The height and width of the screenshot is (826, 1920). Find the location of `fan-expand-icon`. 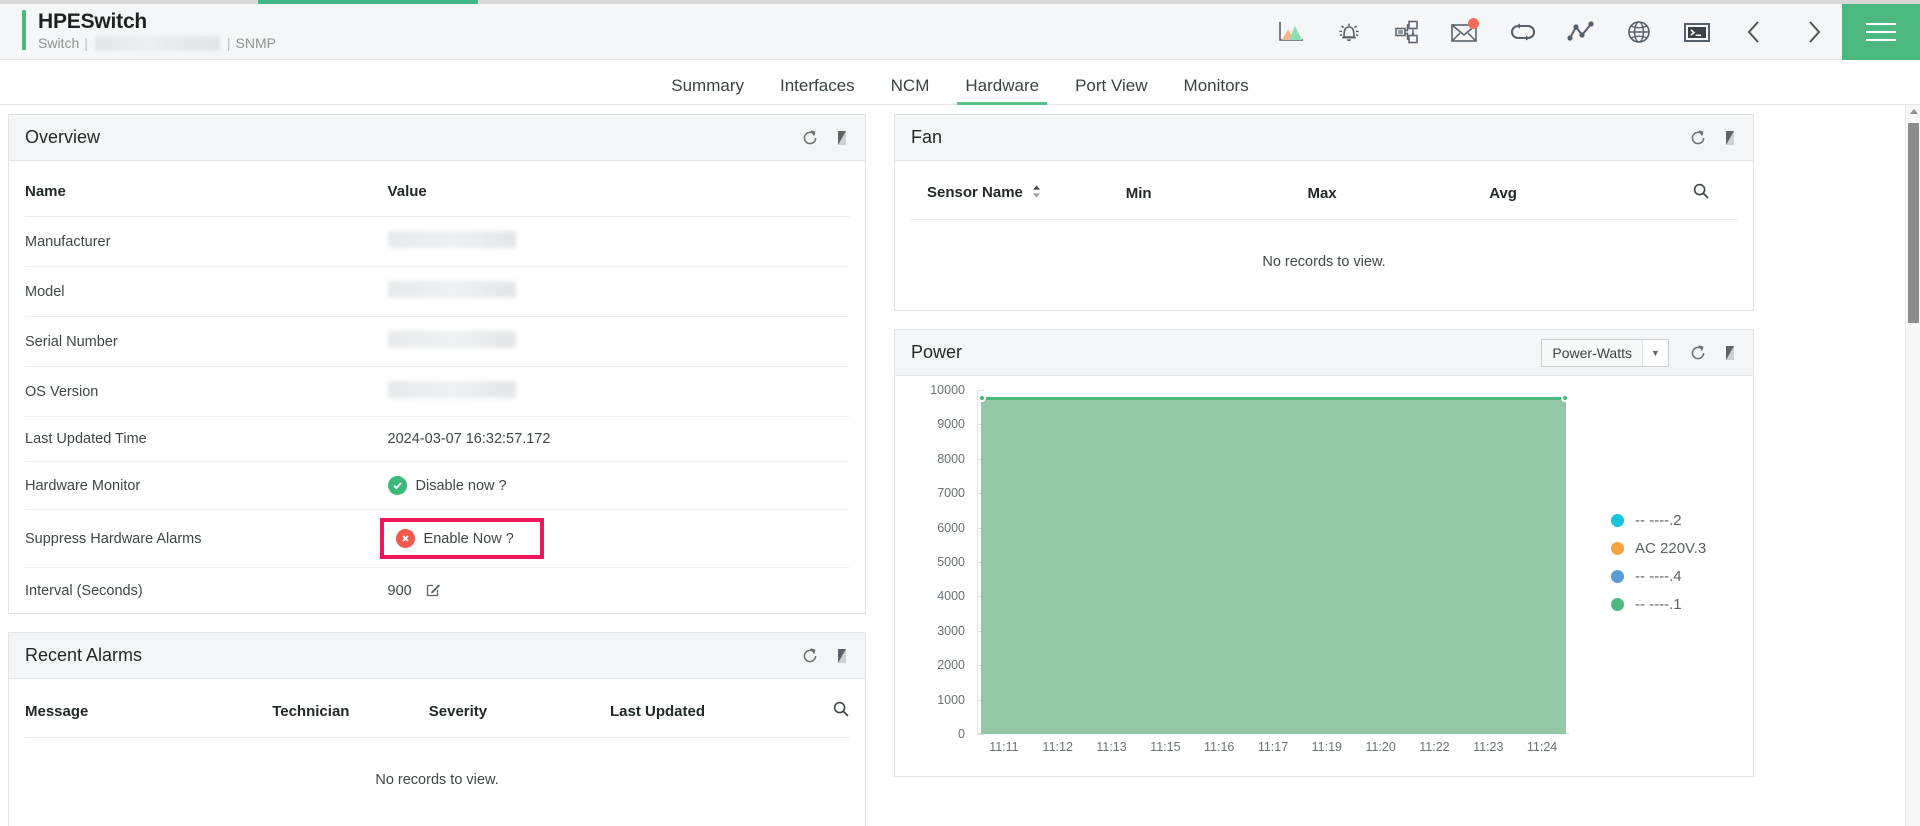

fan-expand-icon is located at coordinates (1730, 138).